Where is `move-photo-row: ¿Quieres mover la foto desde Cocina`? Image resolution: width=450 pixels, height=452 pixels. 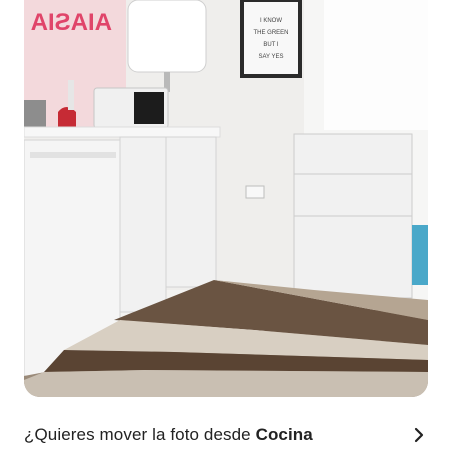 move-photo-row: ¿Quieres mover la foto desde Cocina is located at coordinates (226, 435).